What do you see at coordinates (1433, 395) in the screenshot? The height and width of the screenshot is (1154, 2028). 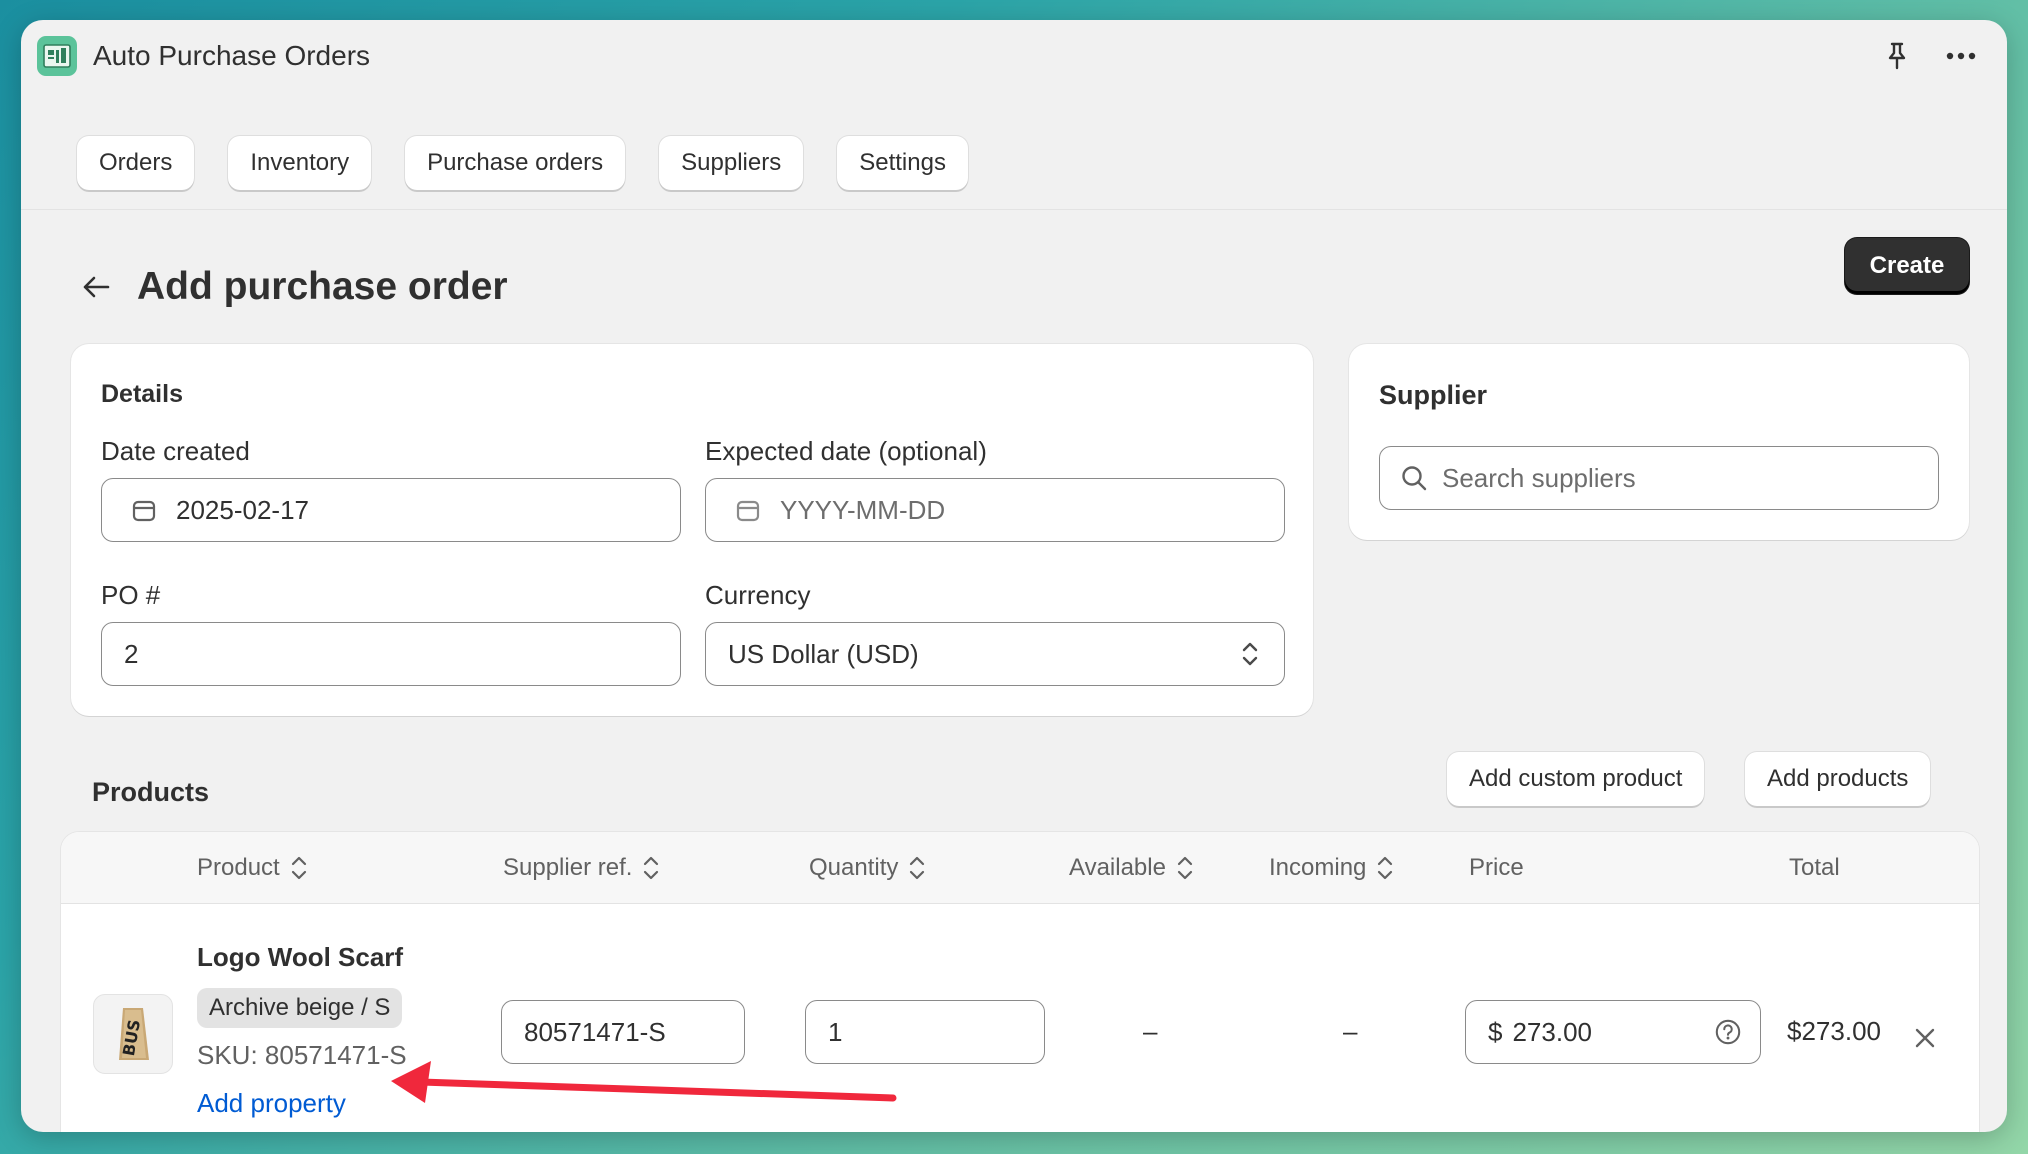 I see `supplier-heading: Supplier` at bounding box center [1433, 395].